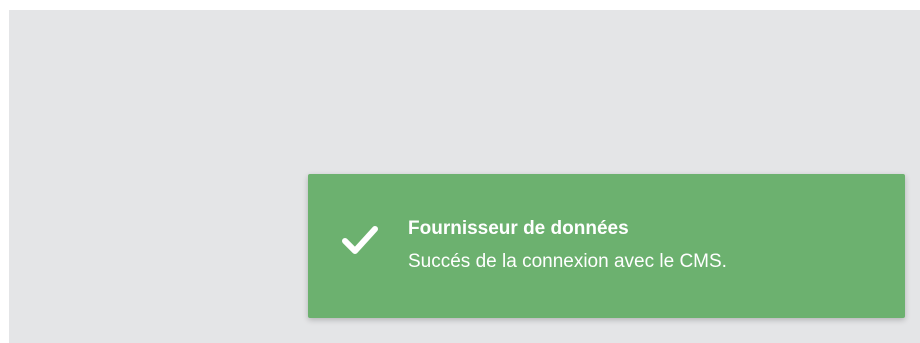  What do you see at coordinates (567, 261) in the screenshot?
I see `toast-message: Succés de la connexion avec le CMS.` at bounding box center [567, 261].